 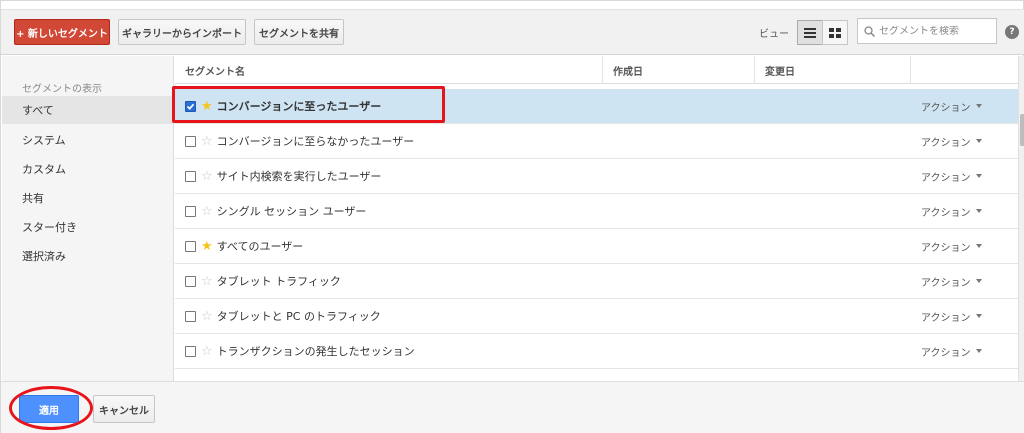 I want to click on column-header-created: 作成日, so click(x=679, y=70).